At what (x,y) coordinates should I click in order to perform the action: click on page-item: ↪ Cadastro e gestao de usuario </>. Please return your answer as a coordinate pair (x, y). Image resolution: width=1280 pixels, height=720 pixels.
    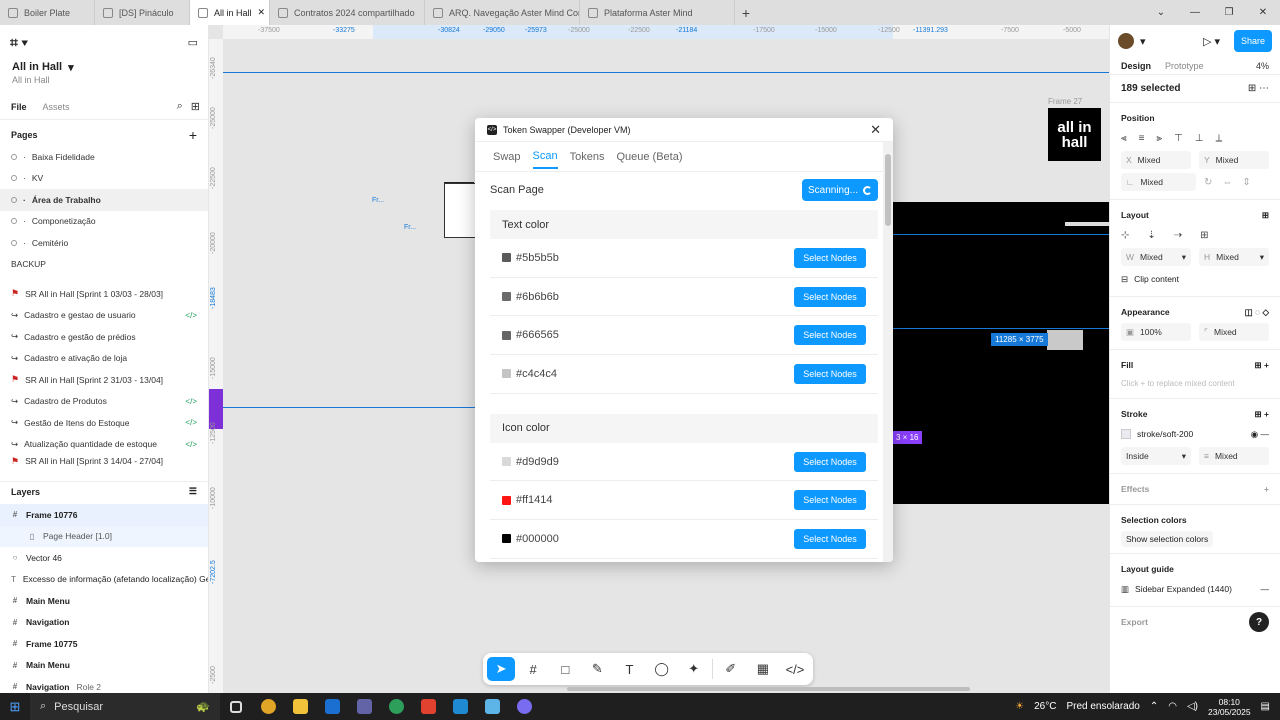
    Looking at the image, I should click on (104, 316).